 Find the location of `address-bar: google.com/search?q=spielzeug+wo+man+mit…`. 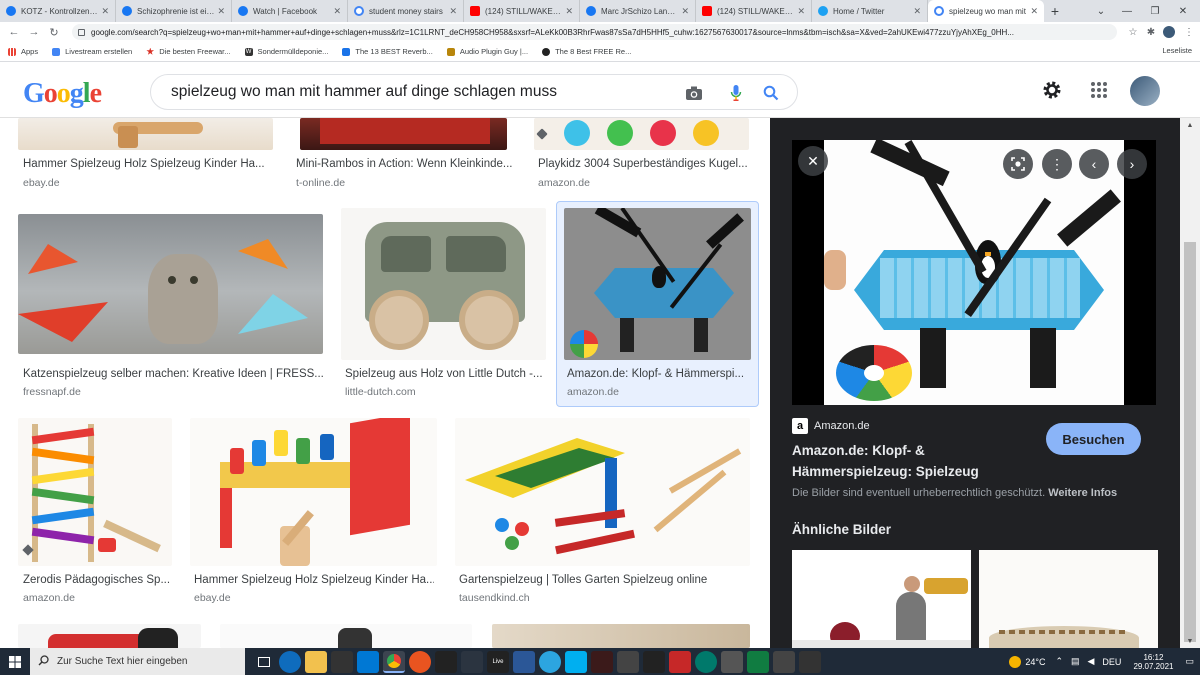

address-bar: google.com/search?q=spielzeug+wo+man+mit… is located at coordinates (594, 32).